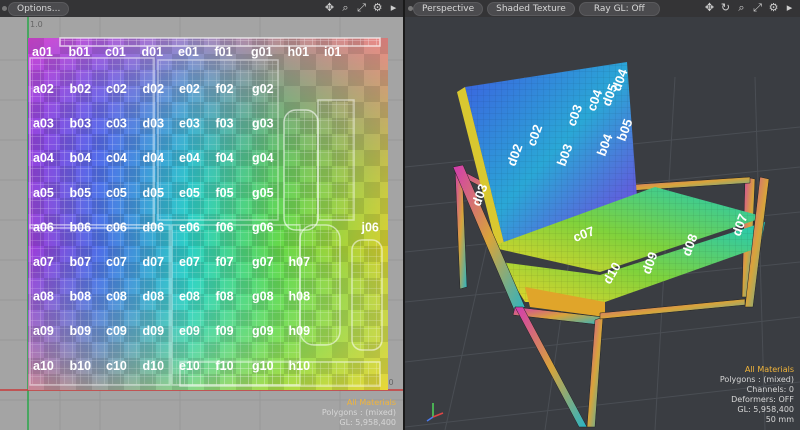  What do you see at coordinates (189, 331) in the screenshot?
I see `uv-label: e09` at bounding box center [189, 331].